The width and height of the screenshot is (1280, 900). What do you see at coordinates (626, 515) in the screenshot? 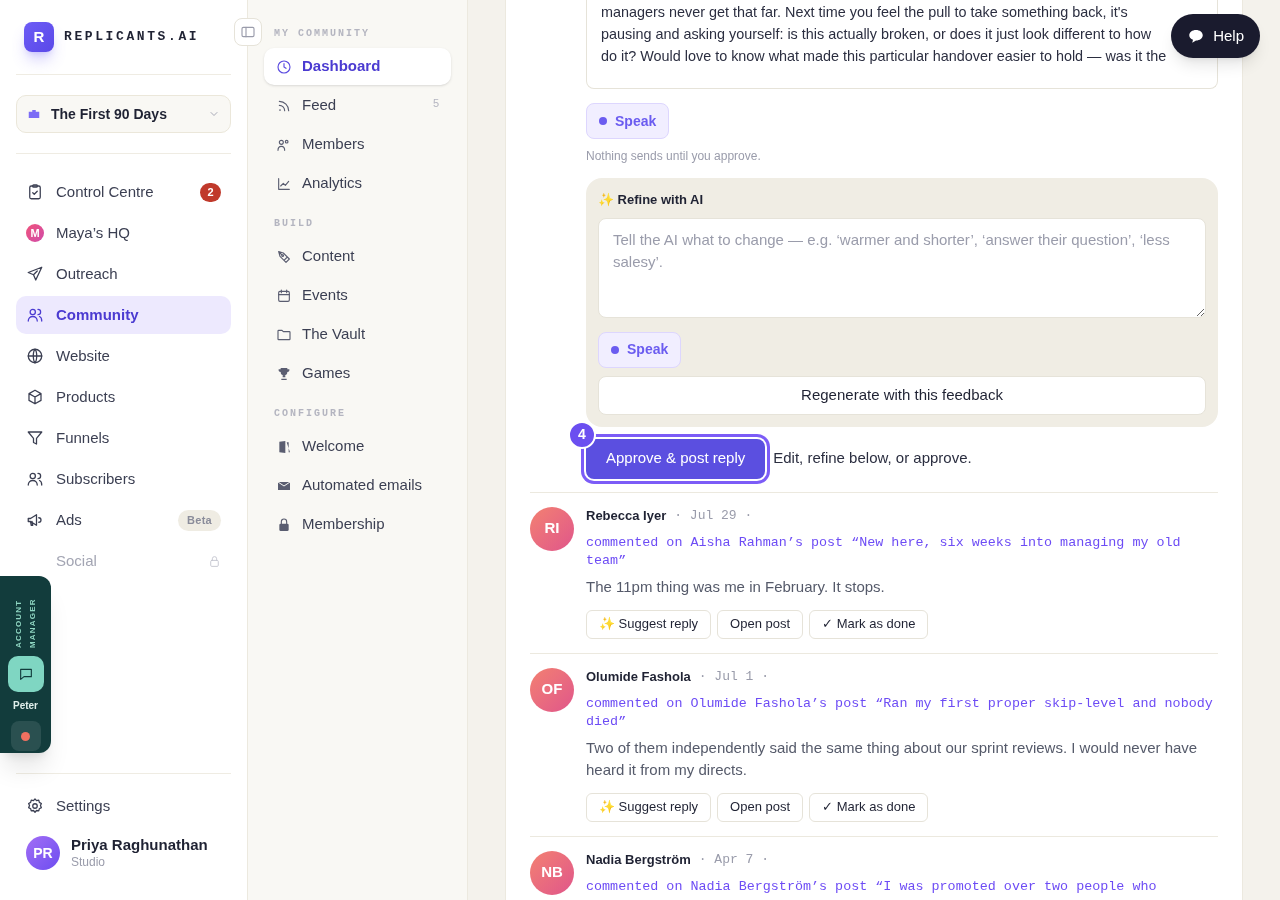
I see `commenter-name: Rebecca Iyer` at bounding box center [626, 515].